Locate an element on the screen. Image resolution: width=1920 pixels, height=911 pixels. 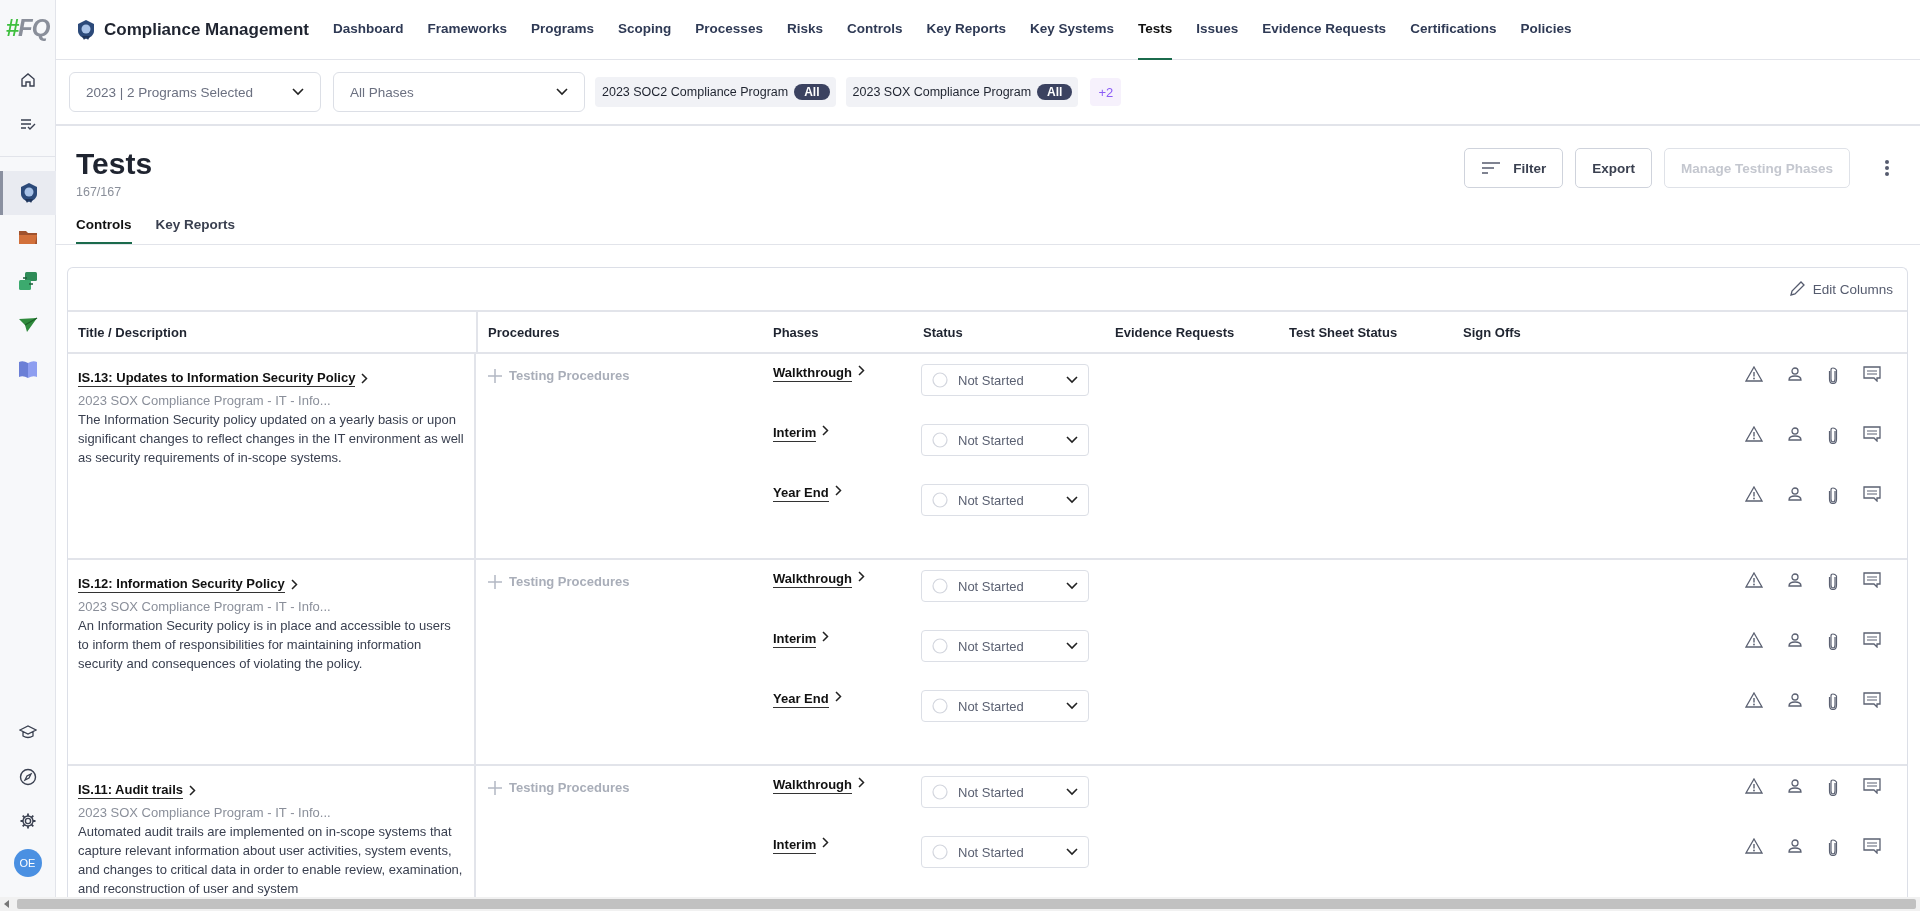
program-select: 2023 | 2 Programs Selected is located at coordinates (195, 92).